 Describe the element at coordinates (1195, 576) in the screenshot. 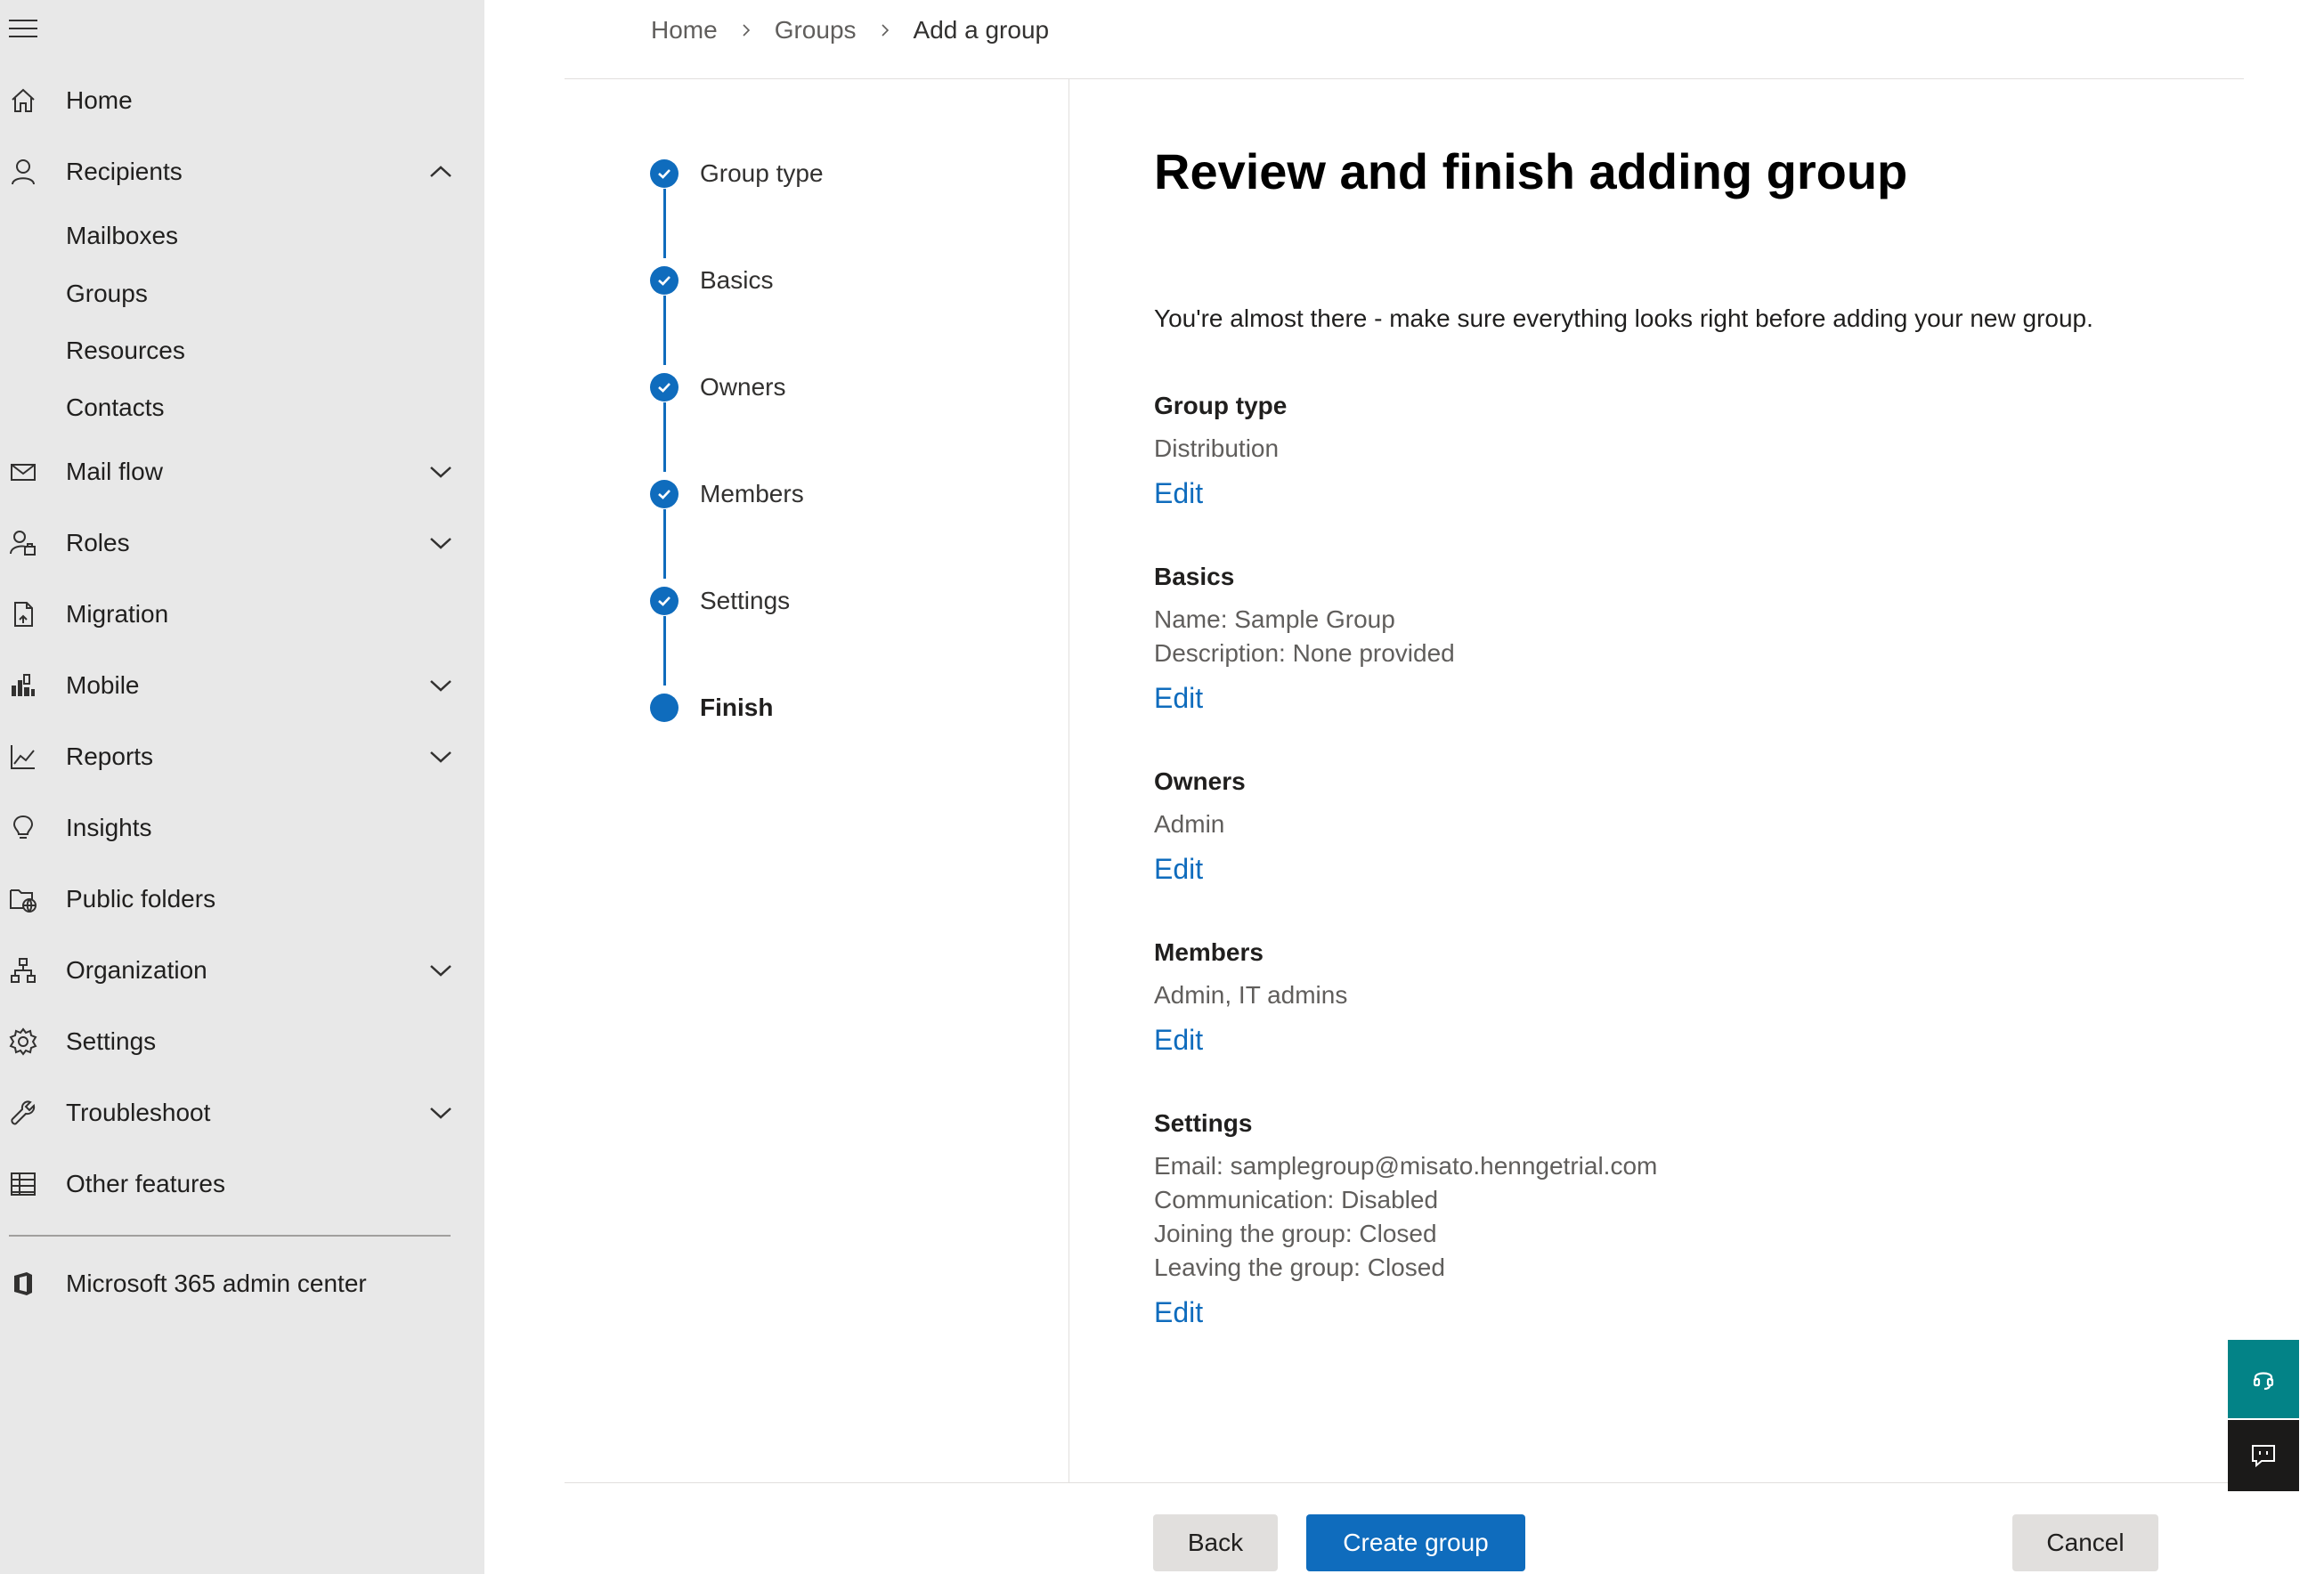

I see `section-title-basics: Basics` at that location.